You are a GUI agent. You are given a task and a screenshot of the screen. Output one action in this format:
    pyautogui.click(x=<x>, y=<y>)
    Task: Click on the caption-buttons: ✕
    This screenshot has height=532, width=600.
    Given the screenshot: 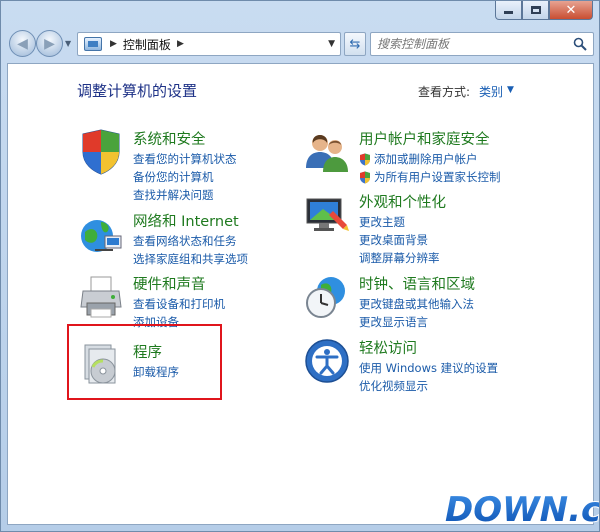 What is the action you would take?
    pyautogui.click(x=544, y=11)
    